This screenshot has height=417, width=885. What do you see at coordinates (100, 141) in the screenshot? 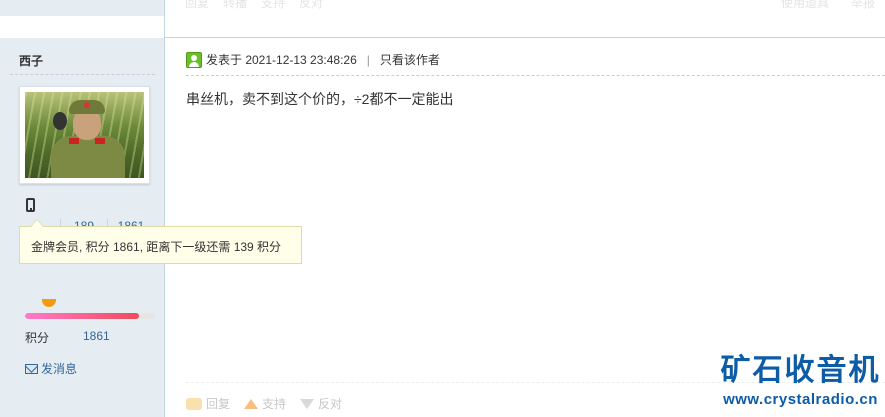
I see `avatar-collar-right` at bounding box center [100, 141].